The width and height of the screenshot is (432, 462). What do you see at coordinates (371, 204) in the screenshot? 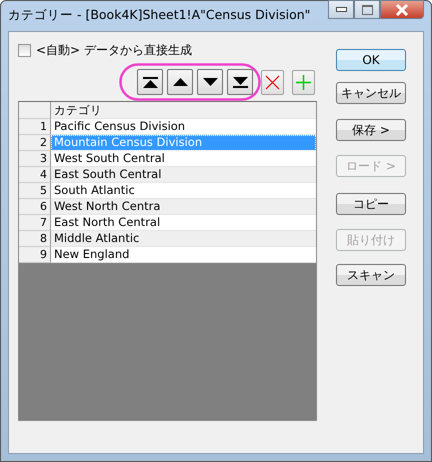
I see `dialog-button: コピー` at bounding box center [371, 204].